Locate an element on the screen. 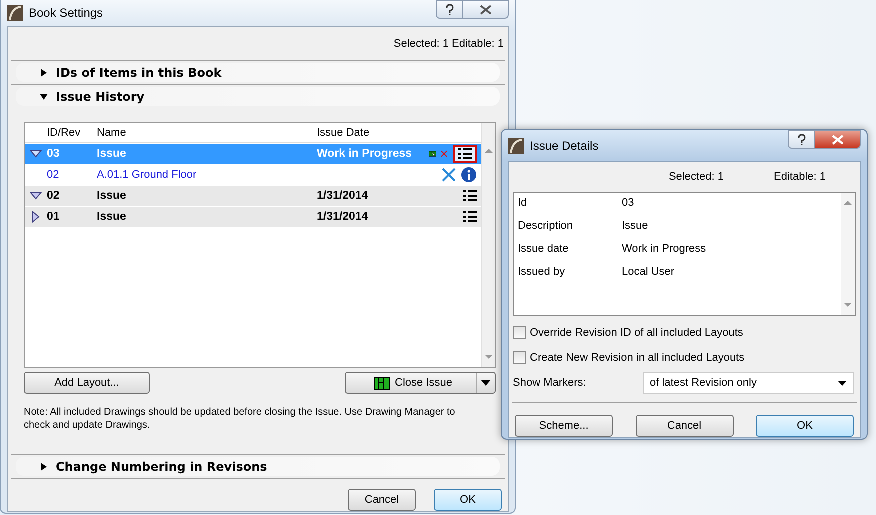 Image resolution: width=876 pixels, height=515 pixels. checkbox-option: Create New Revision in all included Layouts is located at coordinates (684, 357).